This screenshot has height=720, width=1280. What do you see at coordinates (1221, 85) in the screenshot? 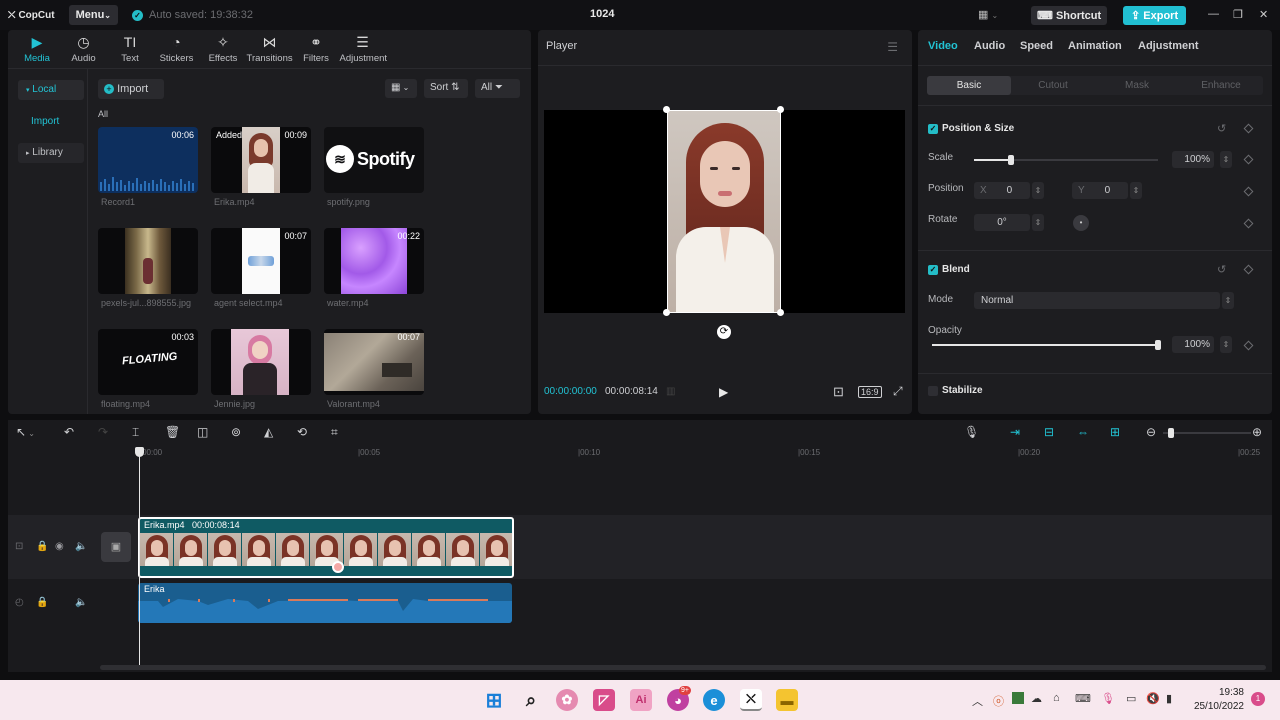
I see `subtab-enhance: Enhance` at bounding box center [1221, 85].